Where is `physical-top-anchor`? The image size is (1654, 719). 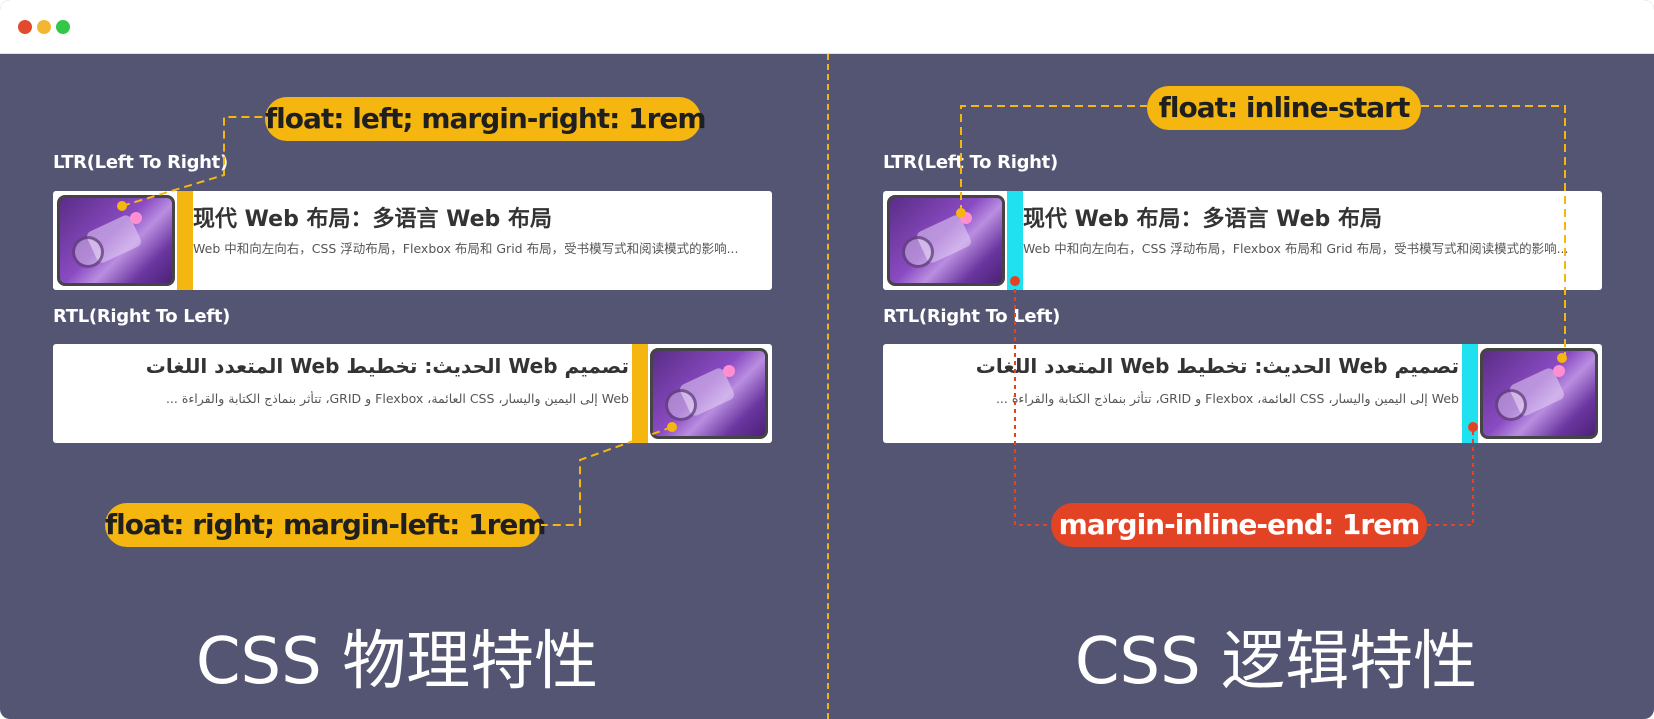 physical-top-anchor is located at coordinates (122, 206).